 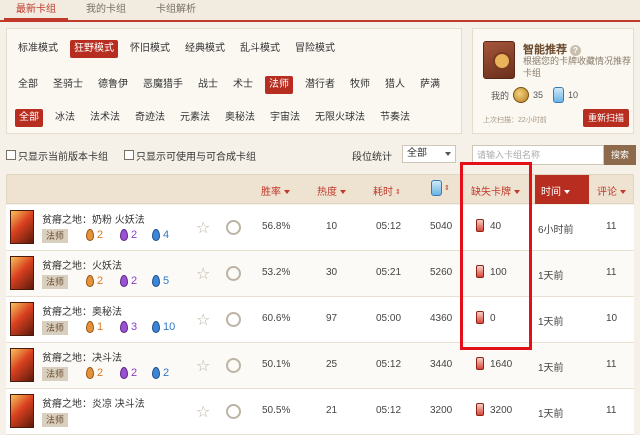 I want to click on chevron-down-icon, so click(x=448, y=154).